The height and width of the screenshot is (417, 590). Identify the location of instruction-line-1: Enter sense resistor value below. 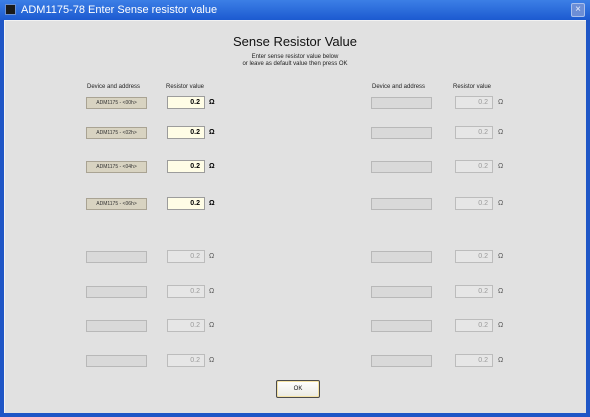
(295, 57).